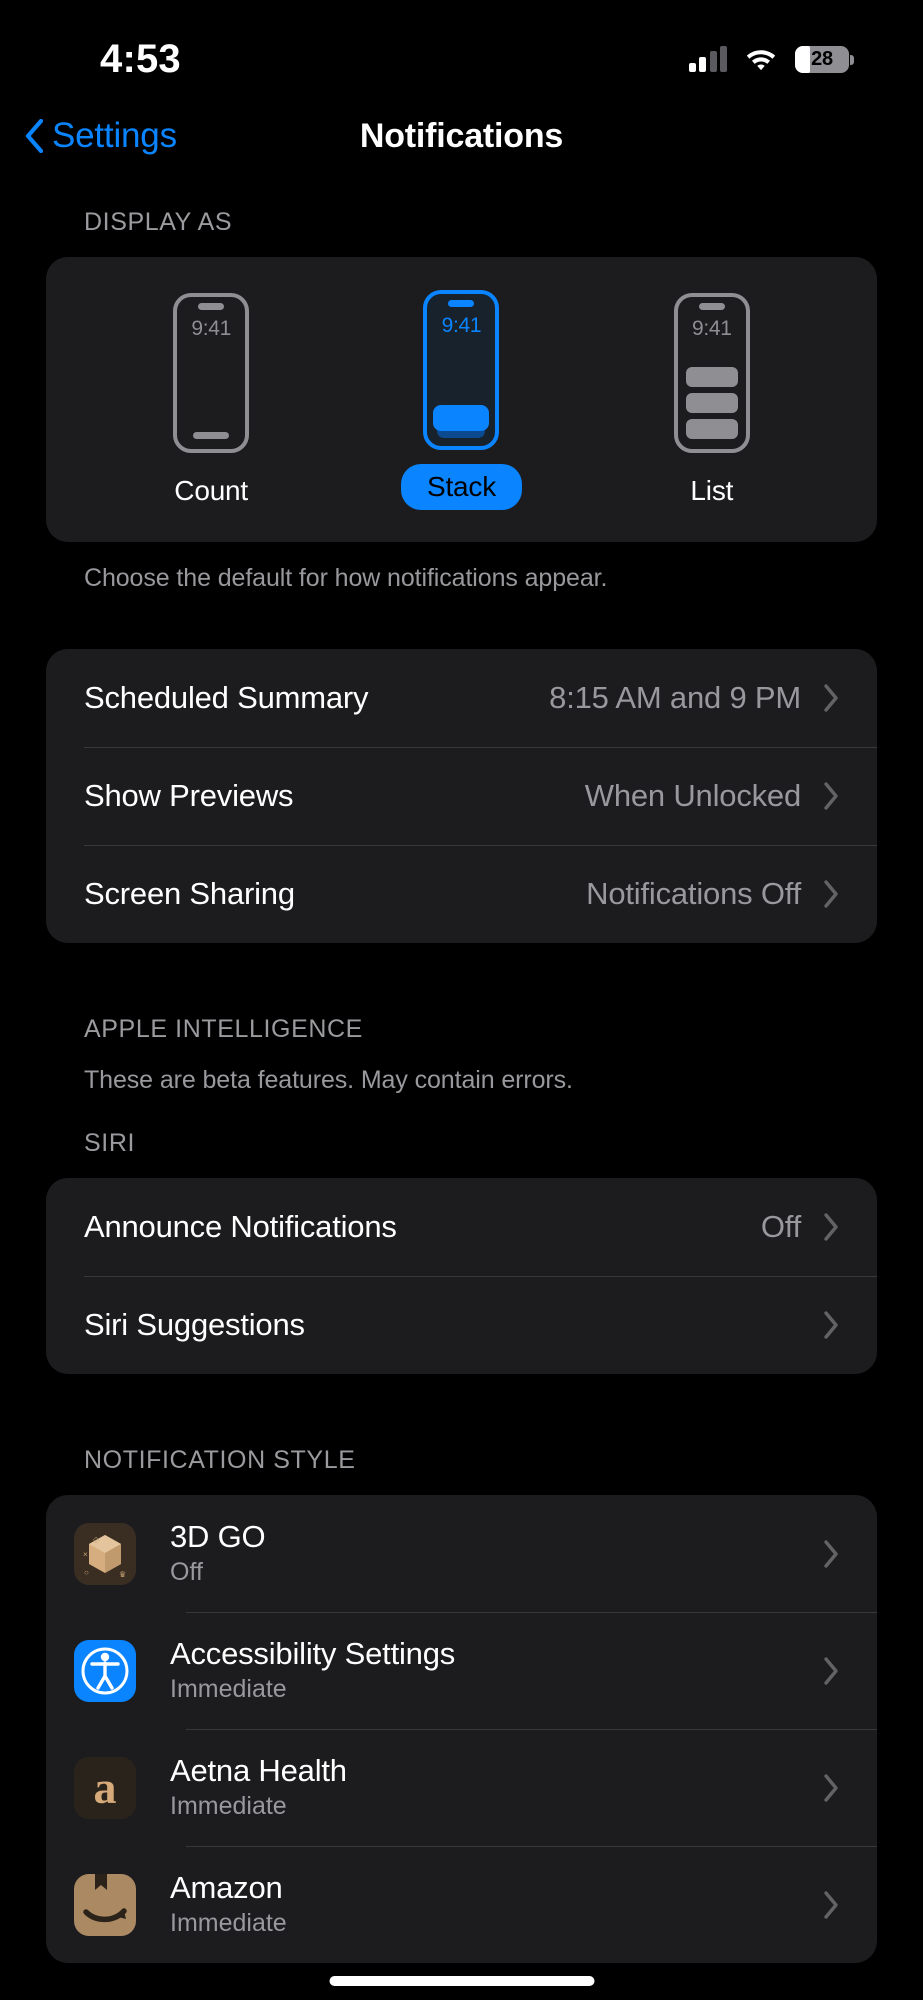  Describe the element at coordinates (240, 1226) in the screenshot. I see `row-announce-notifications-label: Announce Notifications` at that location.